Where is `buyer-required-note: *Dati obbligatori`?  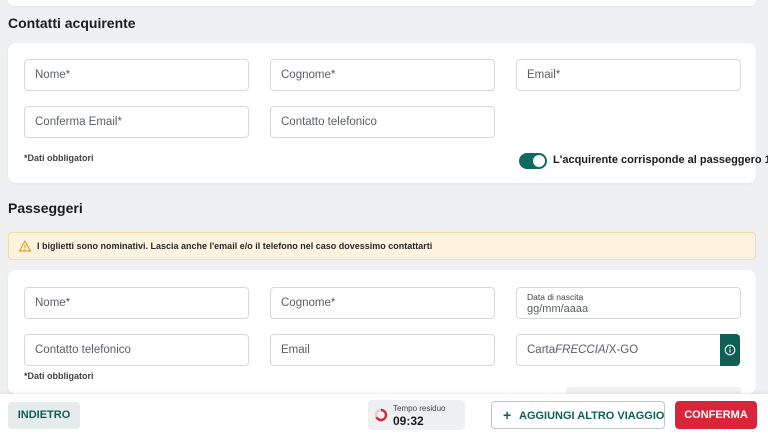 buyer-required-note: *Dati obbligatori is located at coordinates (59, 158).